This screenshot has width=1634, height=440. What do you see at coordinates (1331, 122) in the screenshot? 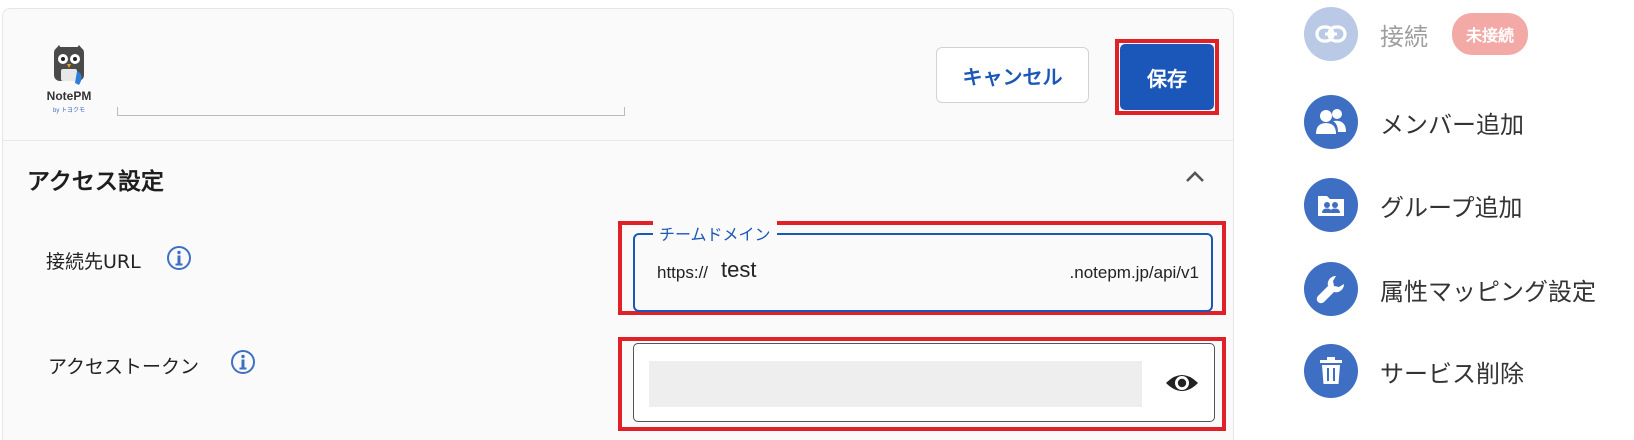
I see `users-icon` at bounding box center [1331, 122].